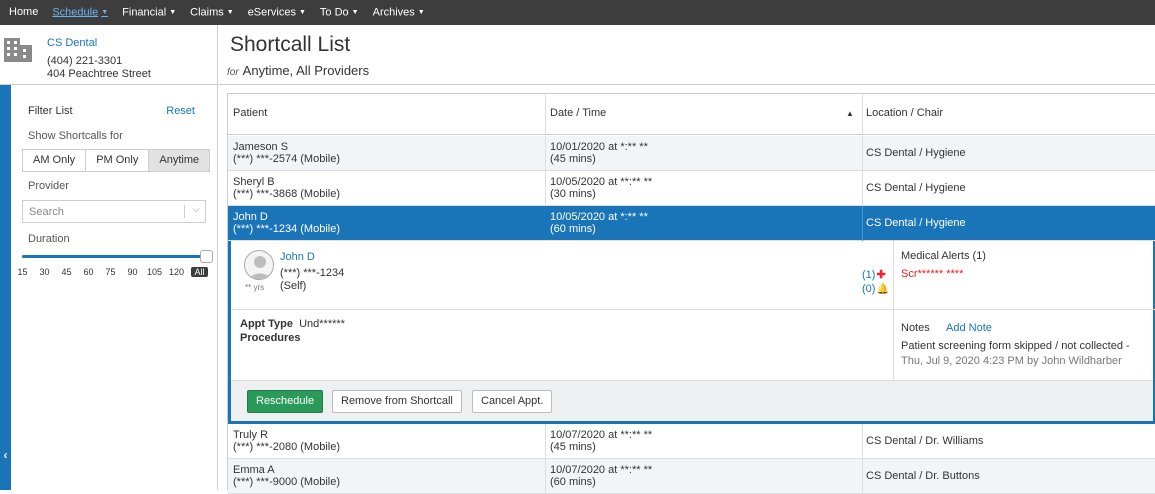  What do you see at coordinates (254, 470) in the screenshot?
I see `patient-name: Emma A` at bounding box center [254, 470].